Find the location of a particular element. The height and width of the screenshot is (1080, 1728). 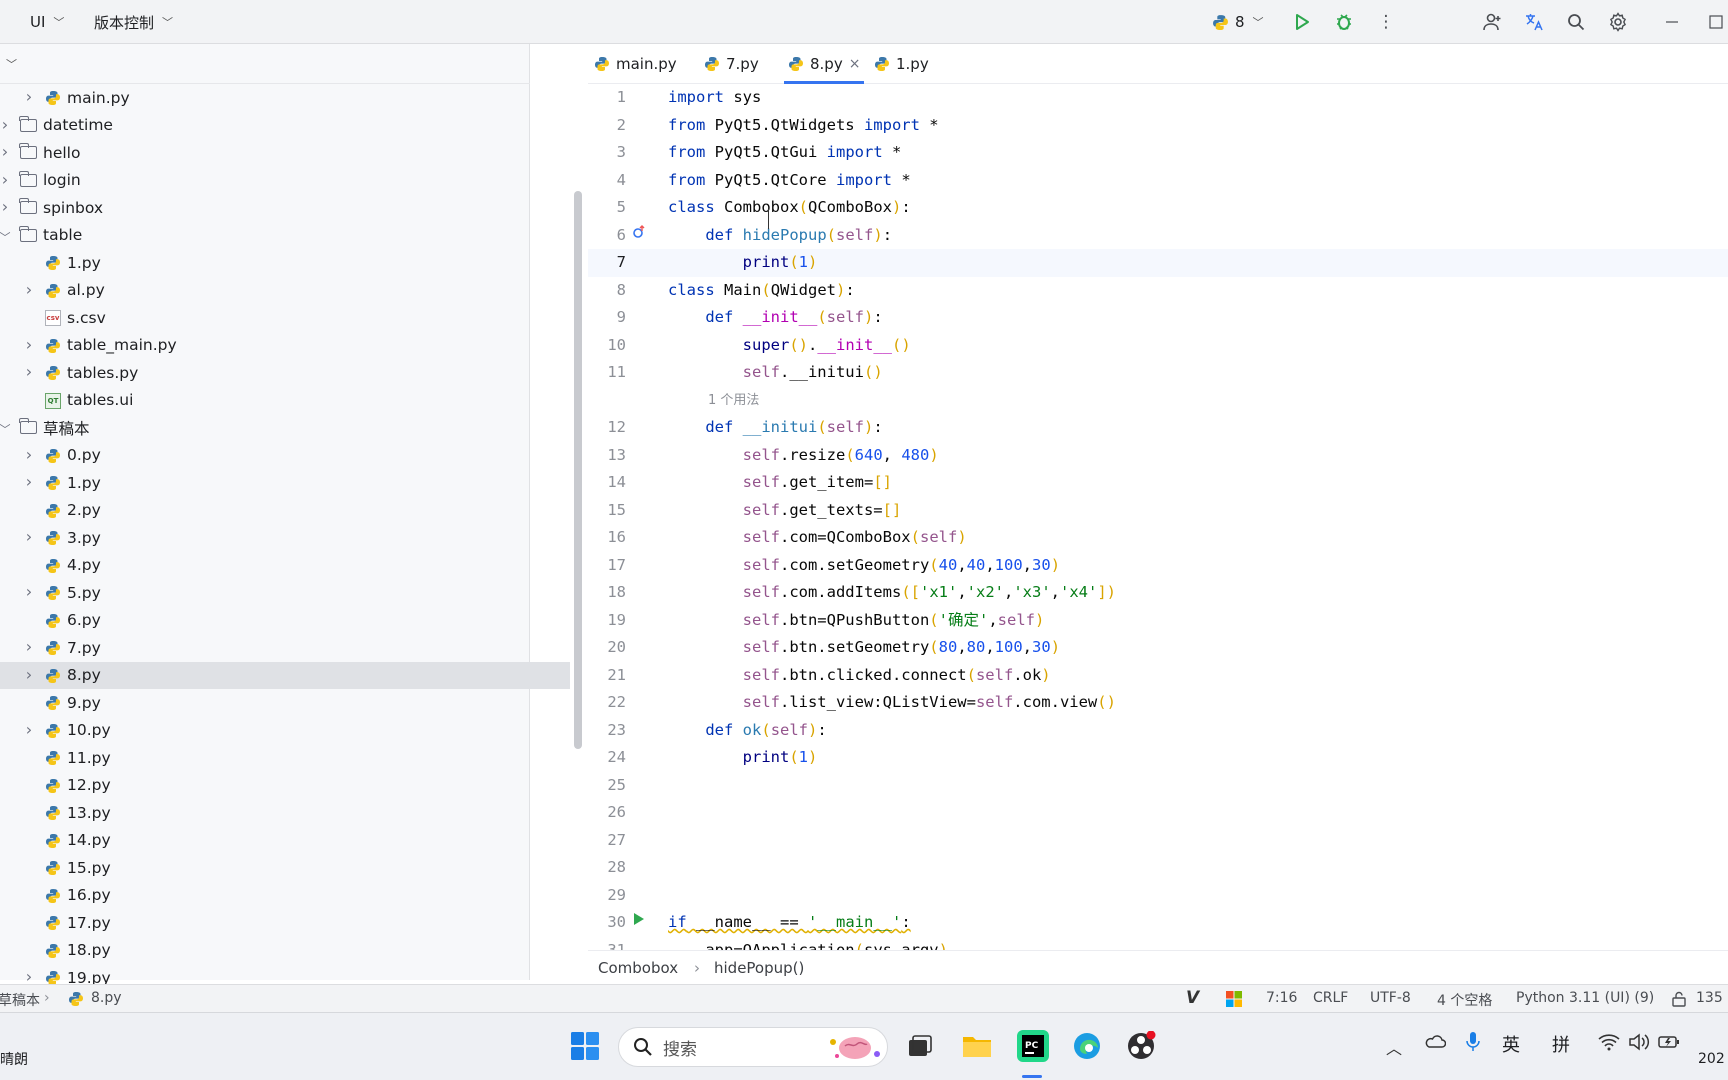

tree-item: ﹀ 草稿本 is located at coordinates (285, 428).